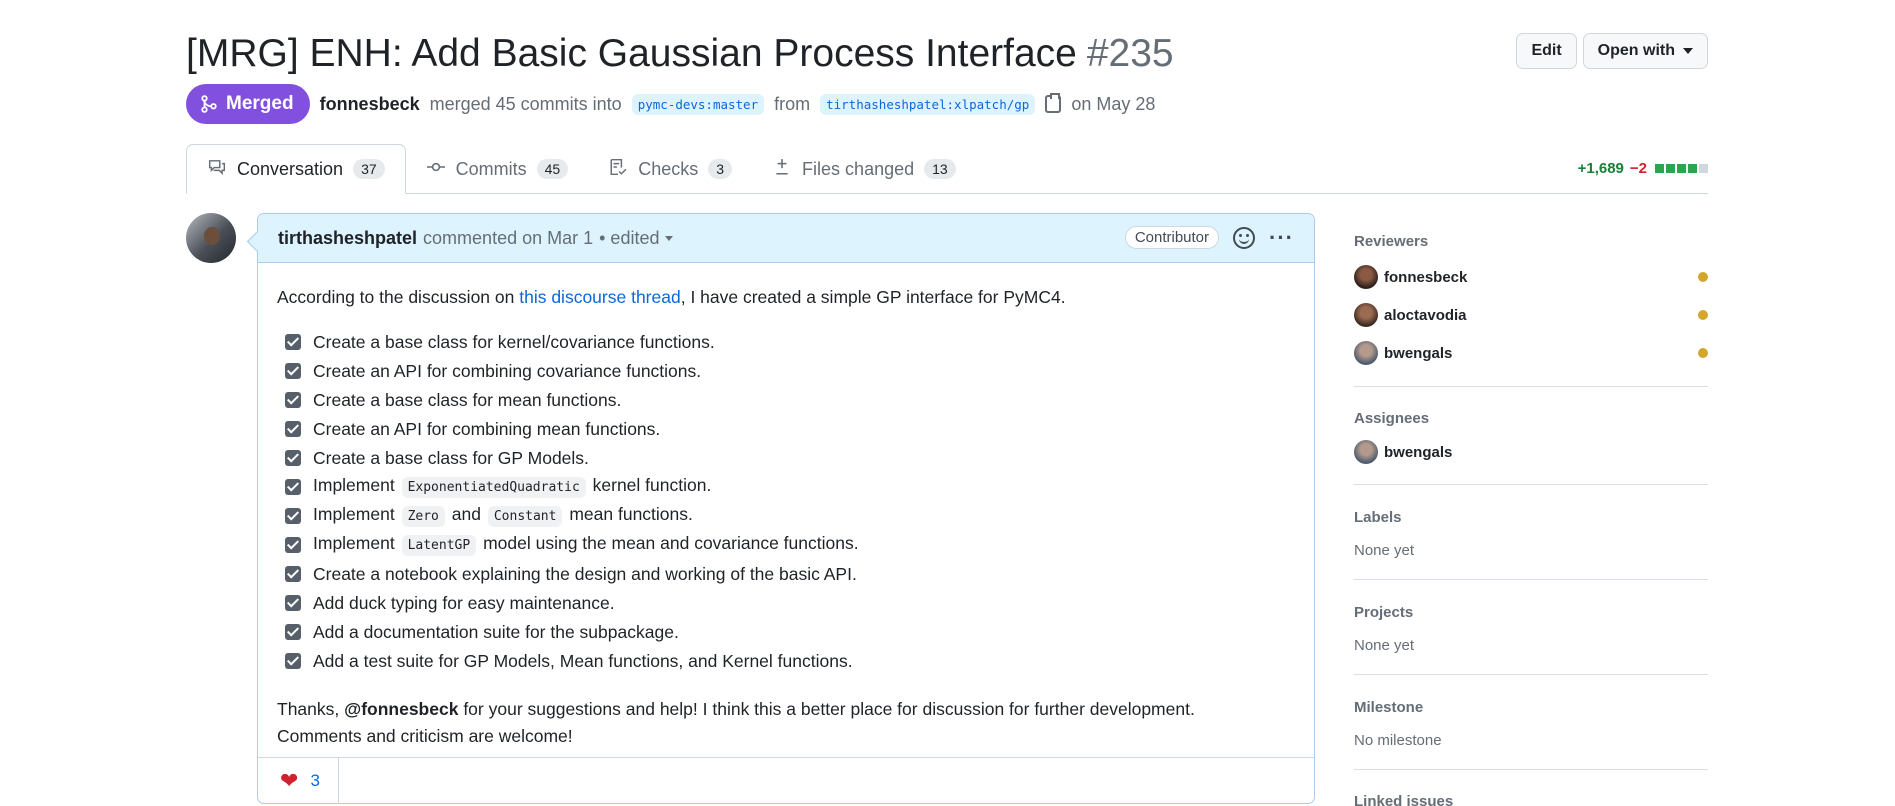 This screenshot has width=1895, height=806. What do you see at coordinates (652, 485) in the screenshot?
I see `task-text-post: kernel function.` at bounding box center [652, 485].